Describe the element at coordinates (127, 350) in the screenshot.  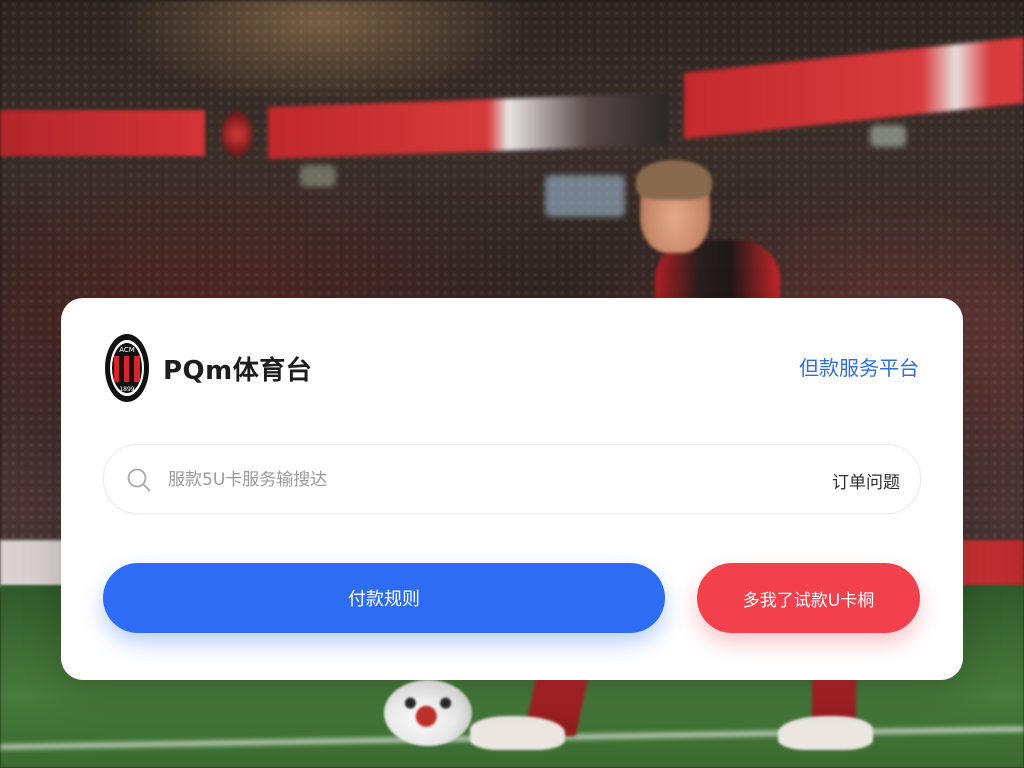
I see `svg-text: ACM` at that location.